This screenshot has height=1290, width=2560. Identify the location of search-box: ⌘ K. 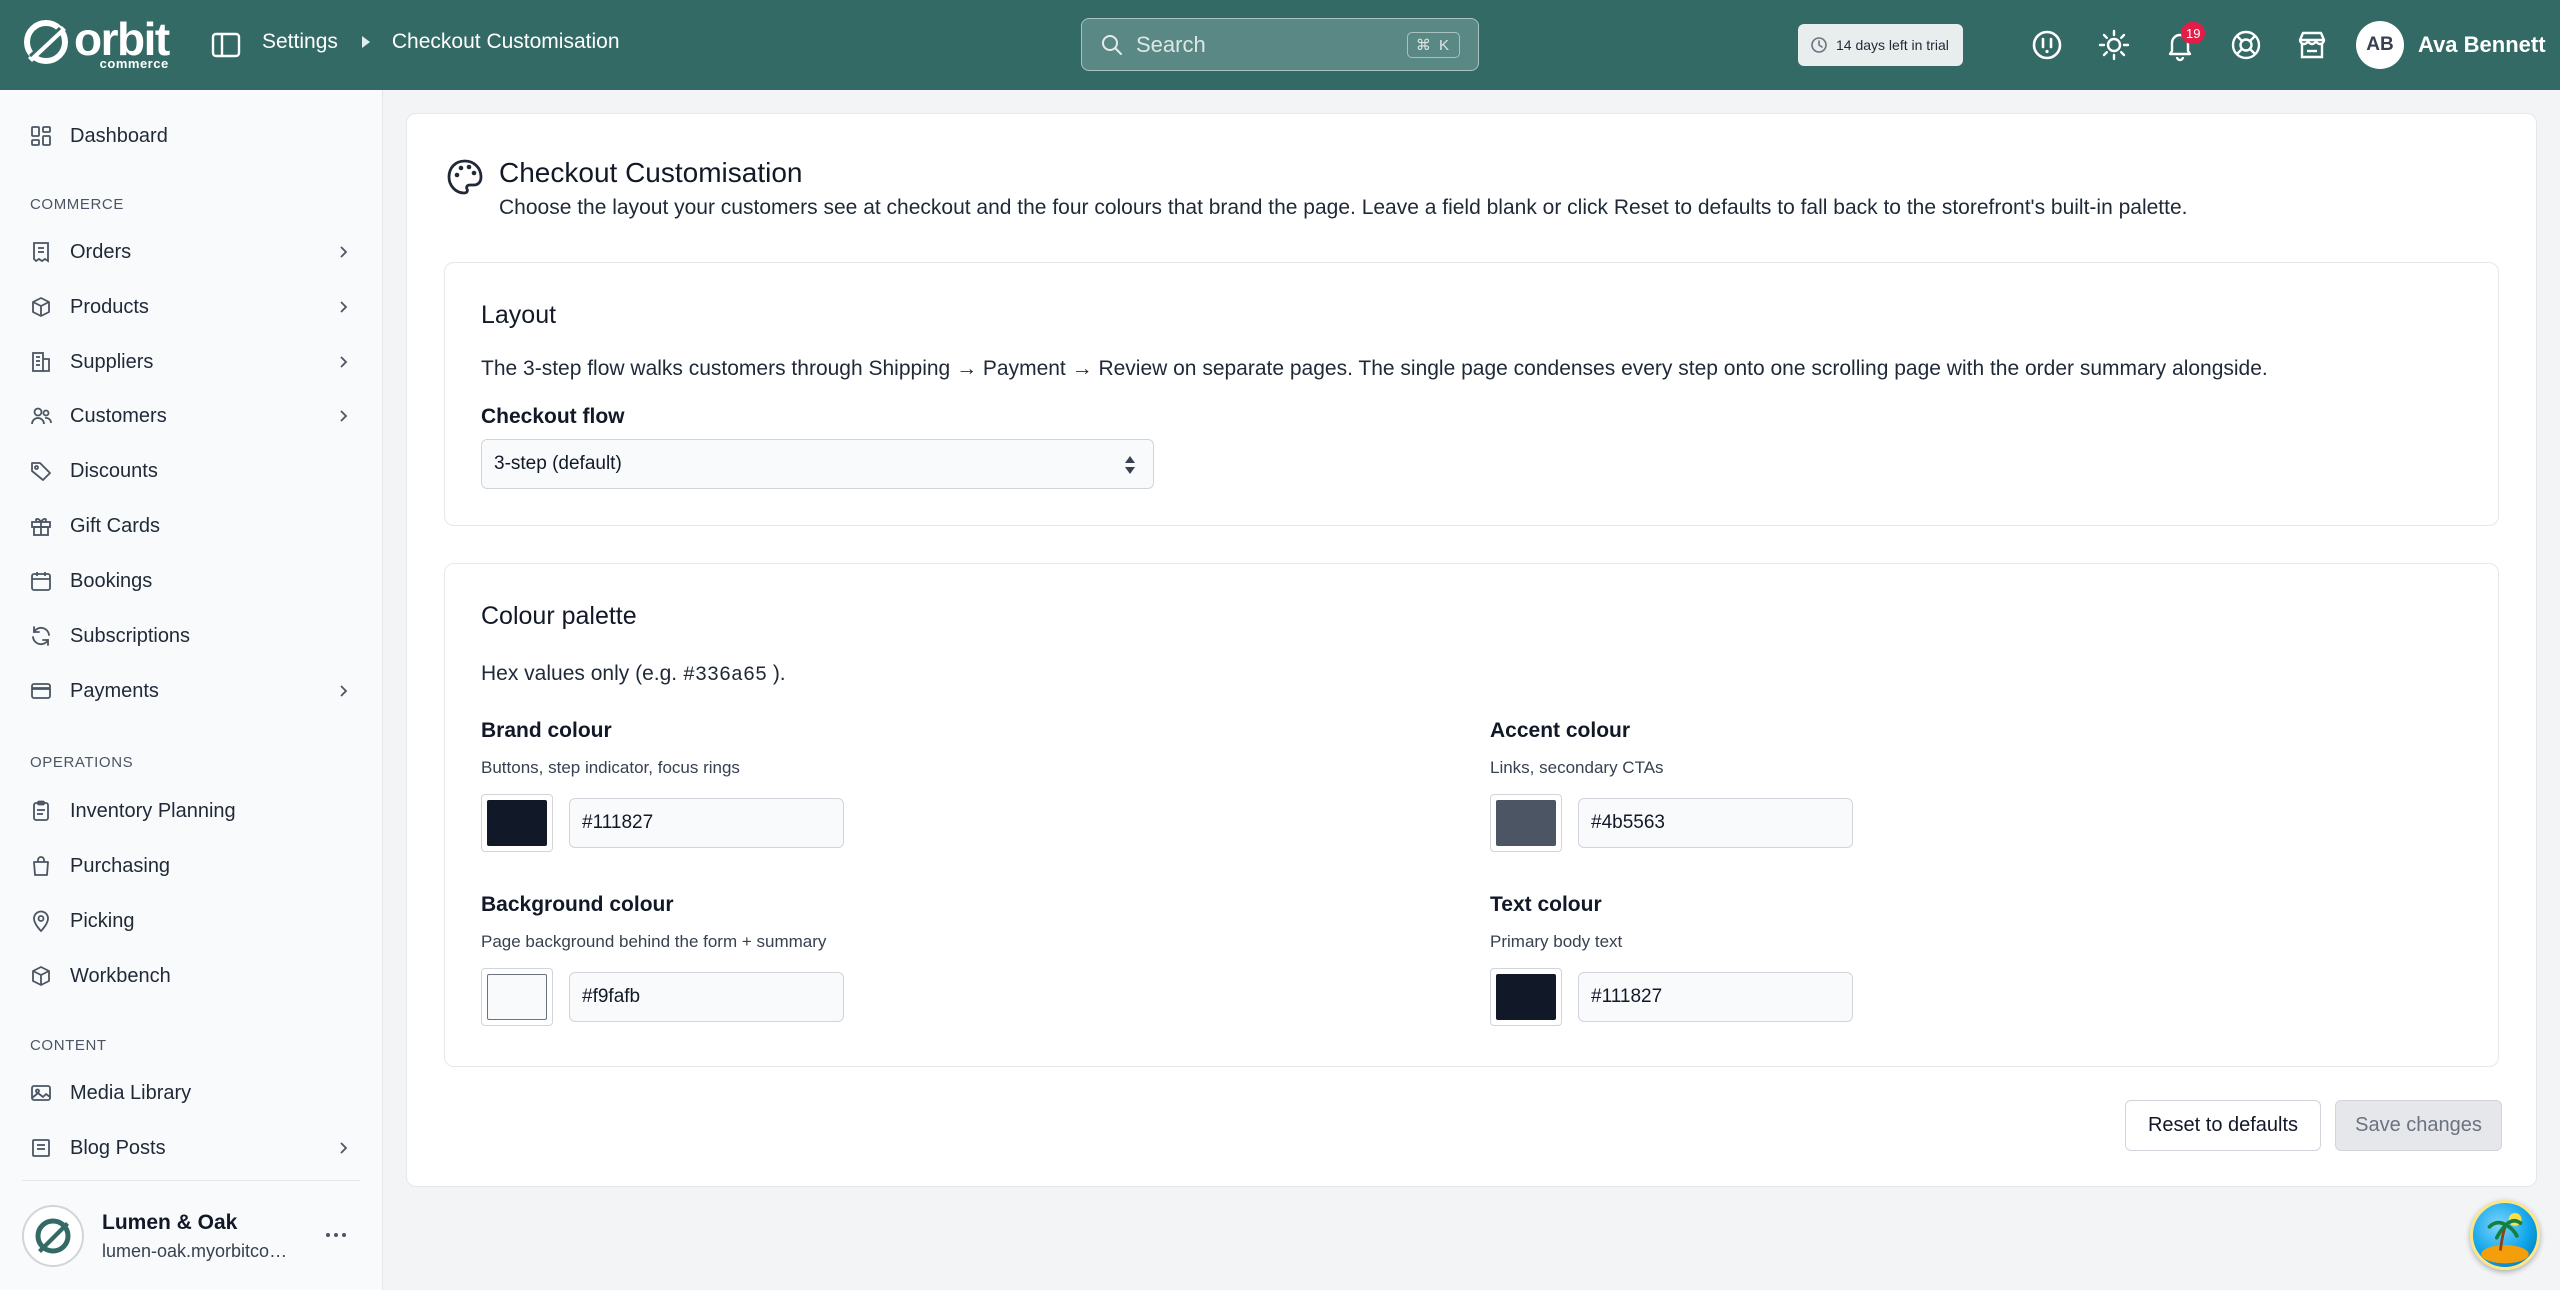
(1280, 44).